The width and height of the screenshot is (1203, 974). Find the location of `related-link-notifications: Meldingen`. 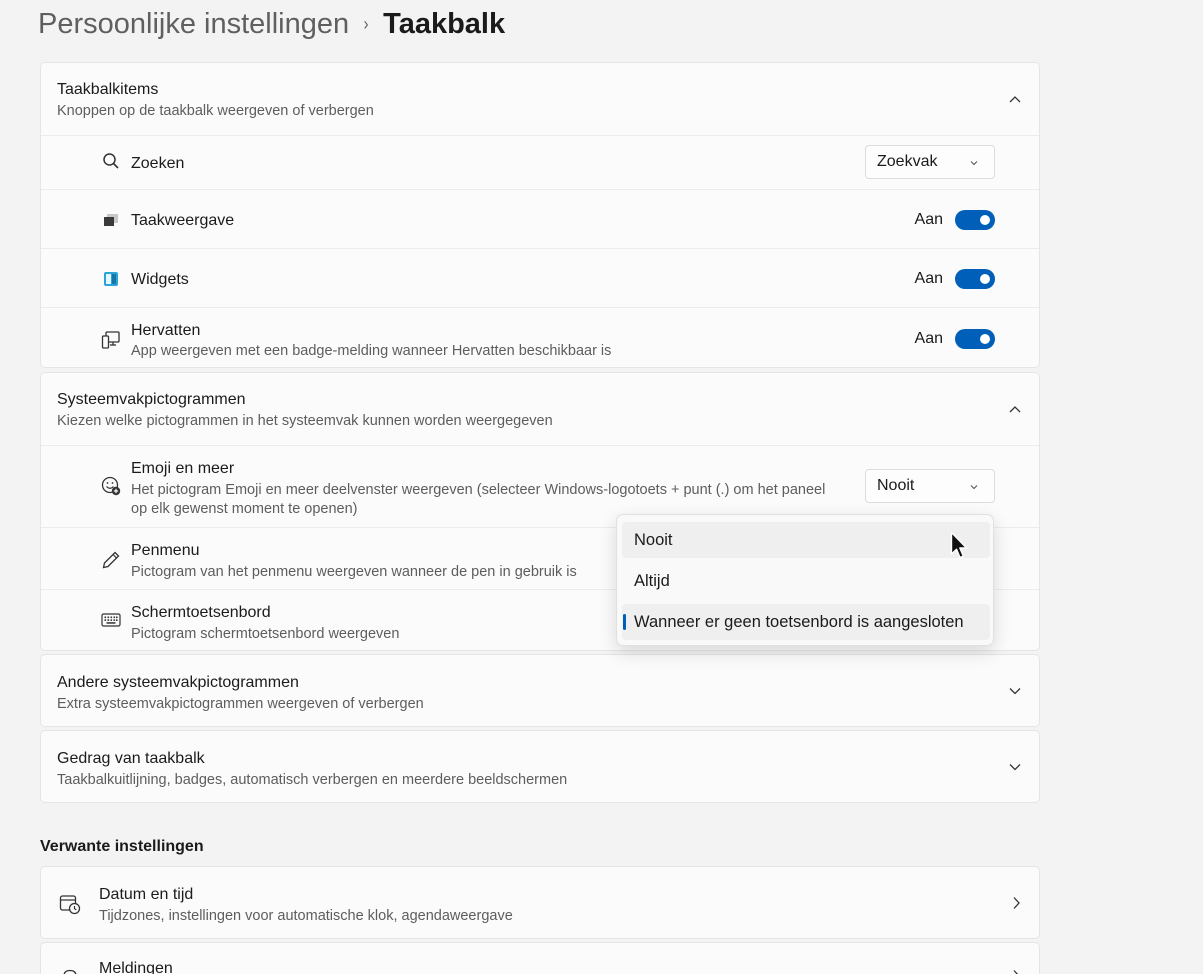

related-link-notifications: Meldingen is located at coordinates (540, 958).